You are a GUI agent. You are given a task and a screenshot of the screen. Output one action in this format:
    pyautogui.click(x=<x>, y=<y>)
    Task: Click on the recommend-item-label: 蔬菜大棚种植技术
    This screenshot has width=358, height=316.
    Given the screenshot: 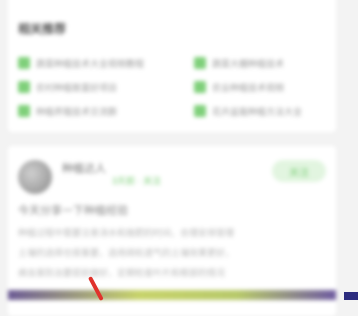 What is the action you would take?
    pyautogui.click(x=248, y=63)
    